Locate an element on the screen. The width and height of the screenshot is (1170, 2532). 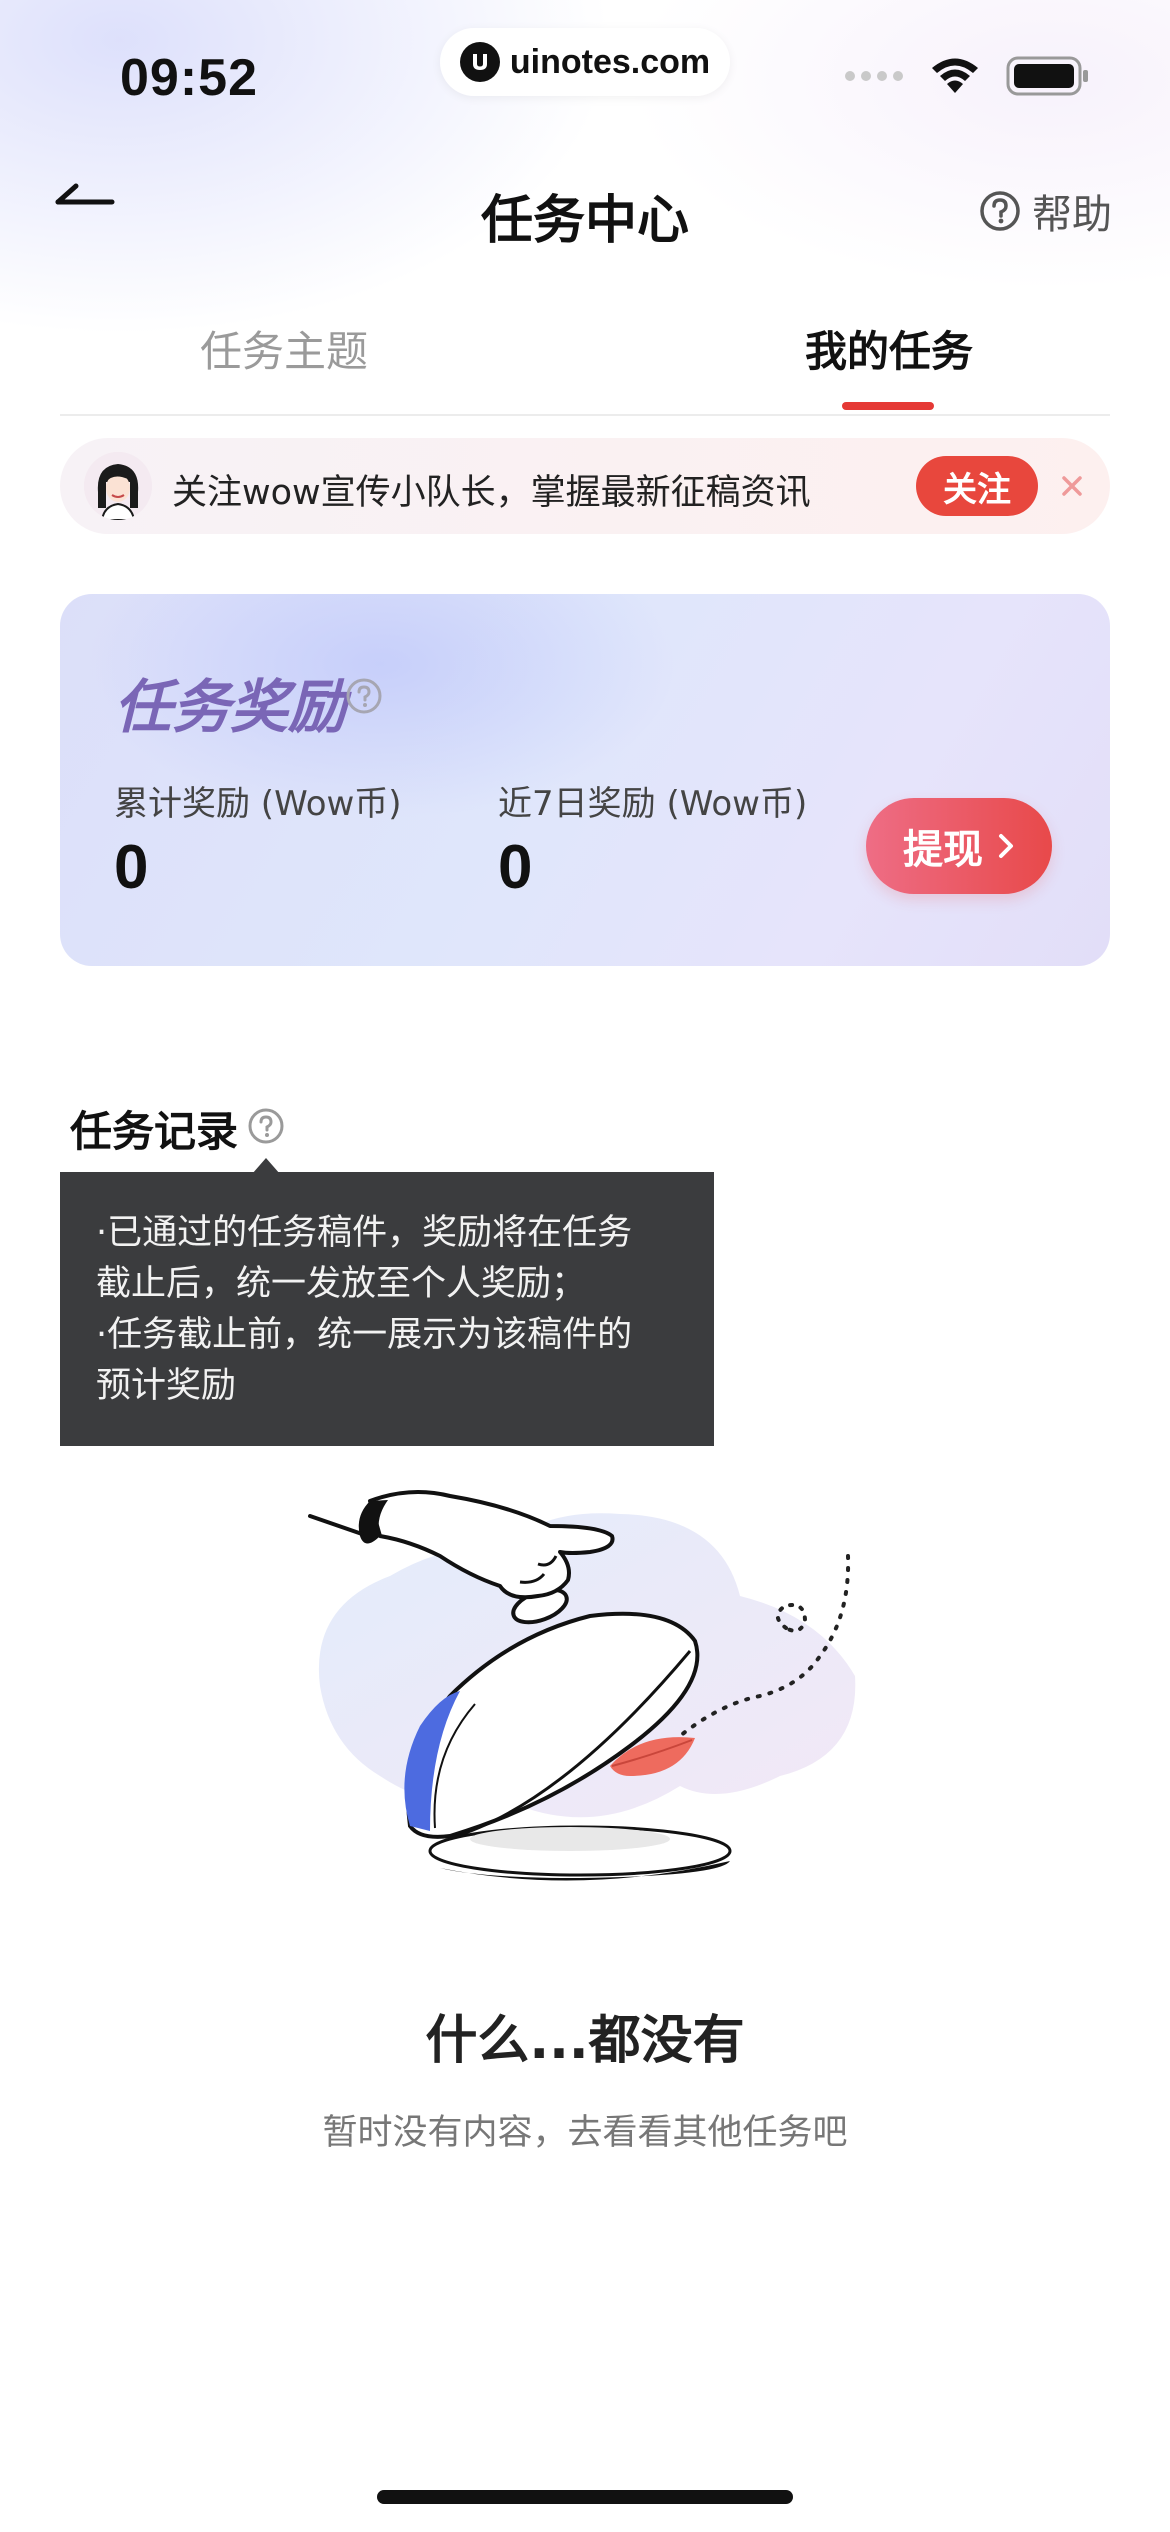
help-button: 帮助 is located at coordinates (1045, 211).